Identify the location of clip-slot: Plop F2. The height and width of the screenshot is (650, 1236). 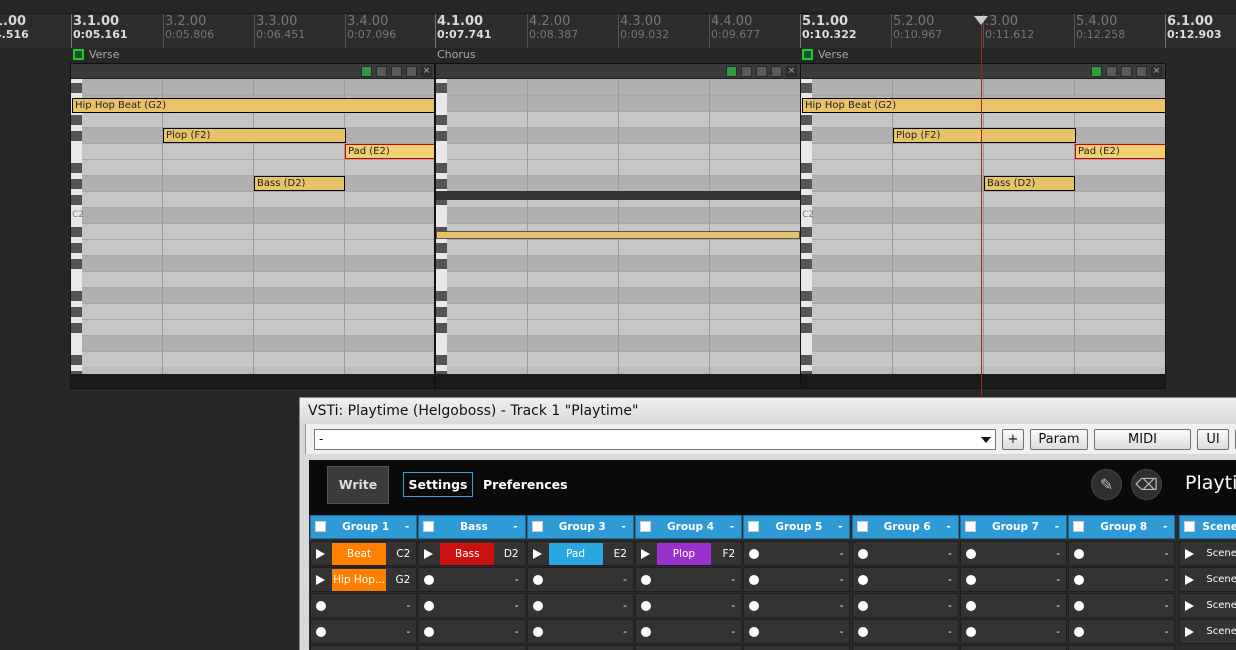
(688, 553).